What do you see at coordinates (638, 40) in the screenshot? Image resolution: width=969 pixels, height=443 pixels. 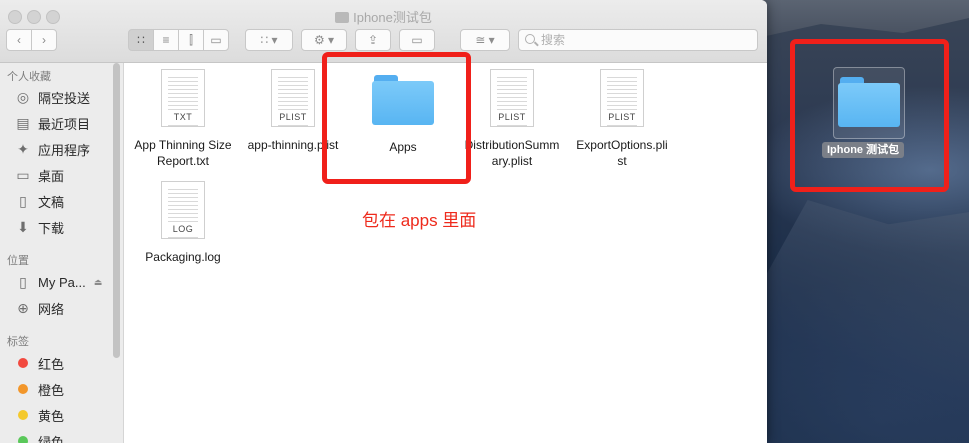 I see `search-input: 搜索` at bounding box center [638, 40].